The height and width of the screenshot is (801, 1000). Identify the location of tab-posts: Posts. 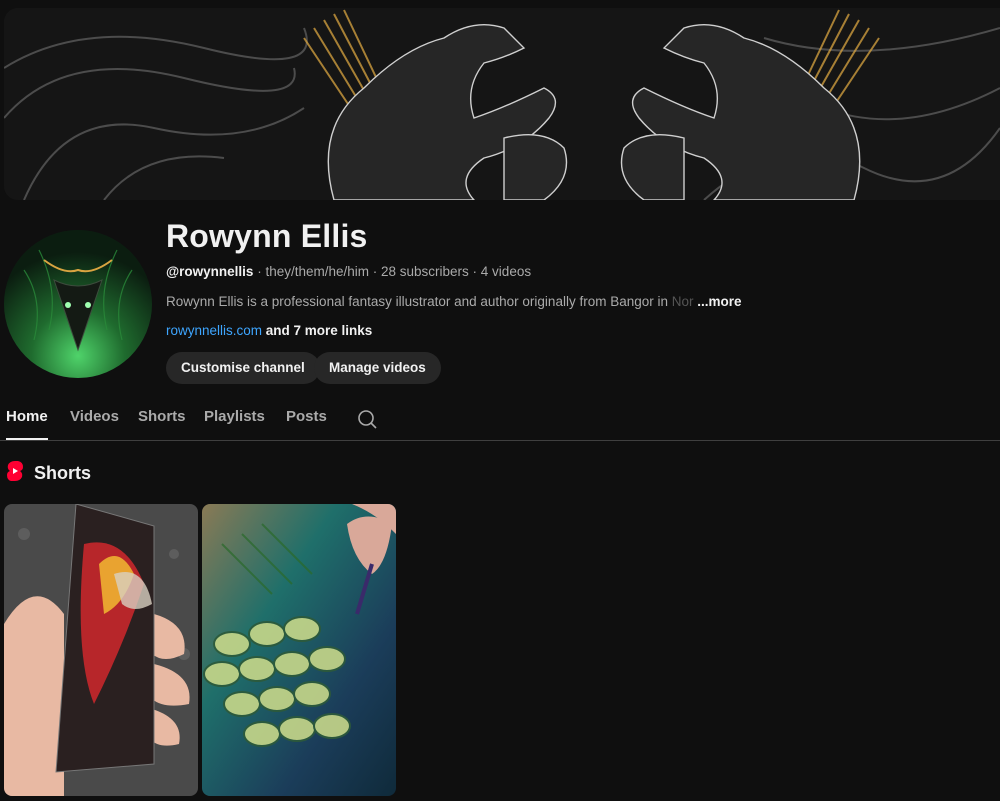
(306, 424).